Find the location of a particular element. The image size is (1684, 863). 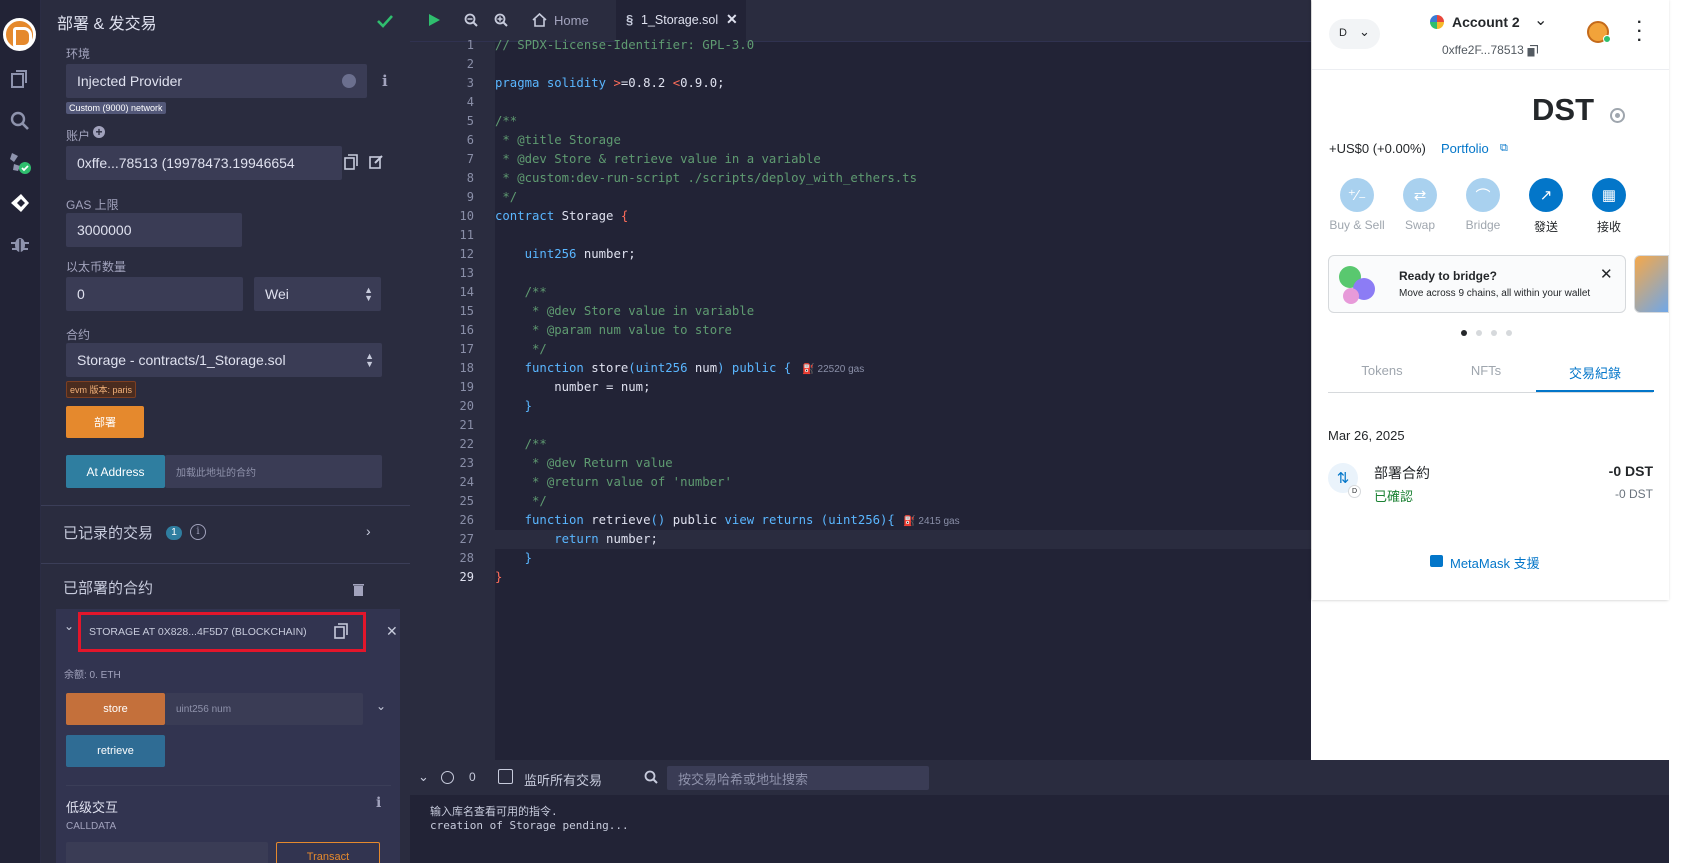

store-button: store is located at coordinates (115, 709).